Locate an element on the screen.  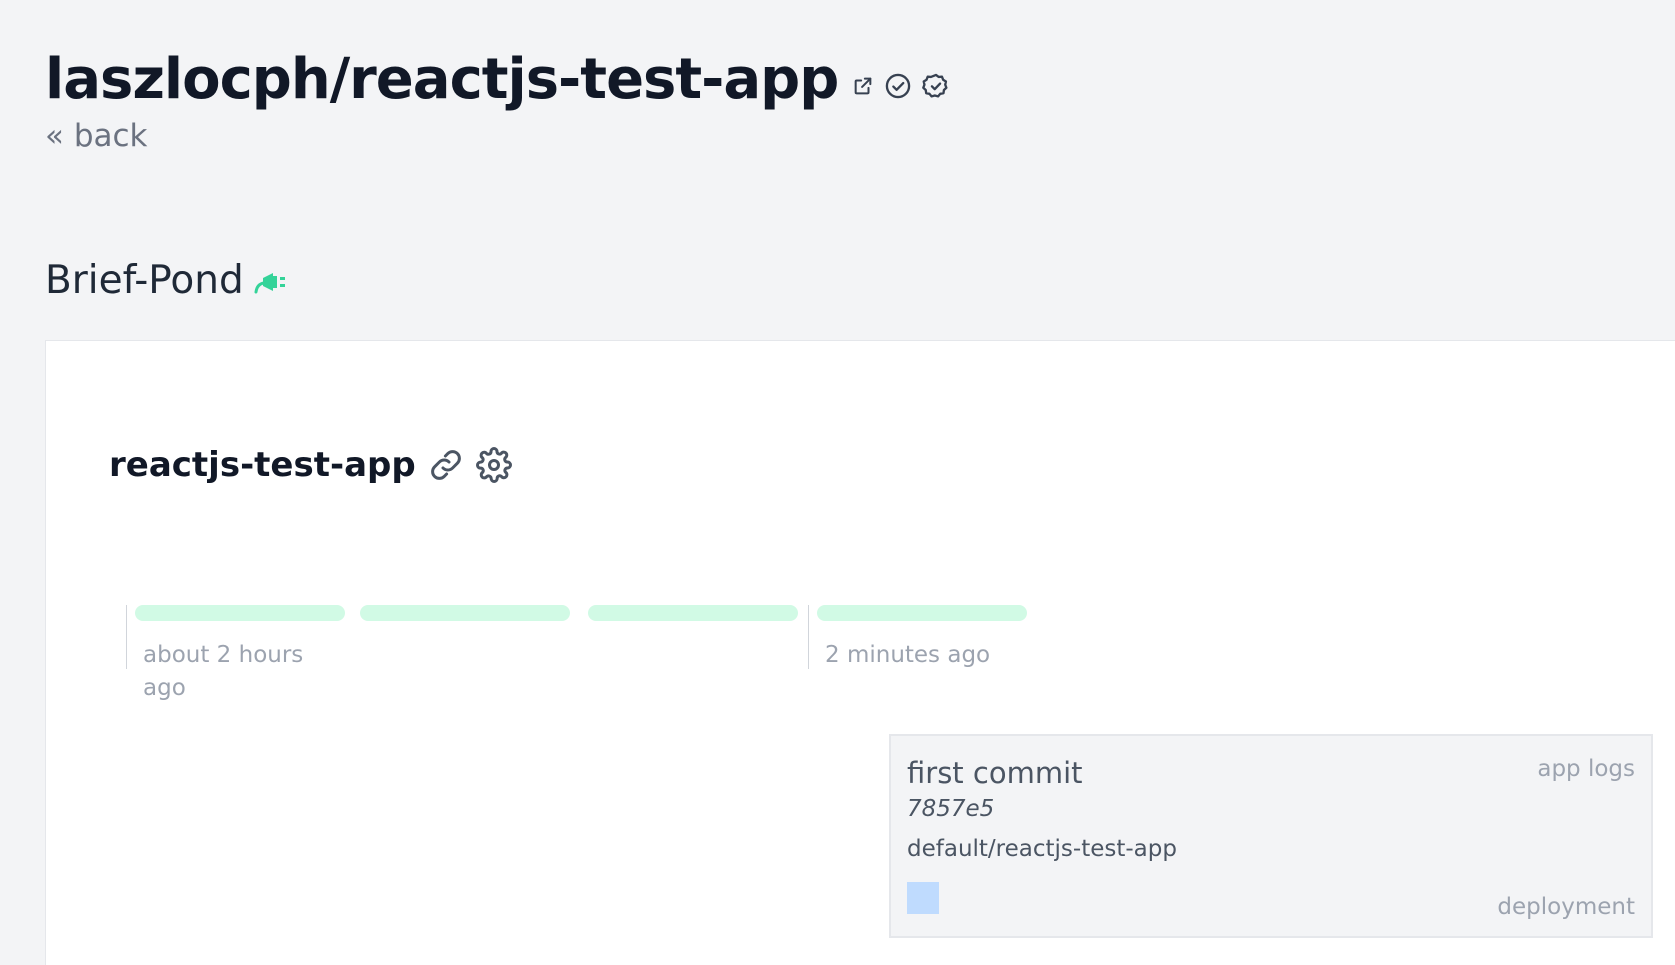
back-link: « back is located at coordinates (96, 136).